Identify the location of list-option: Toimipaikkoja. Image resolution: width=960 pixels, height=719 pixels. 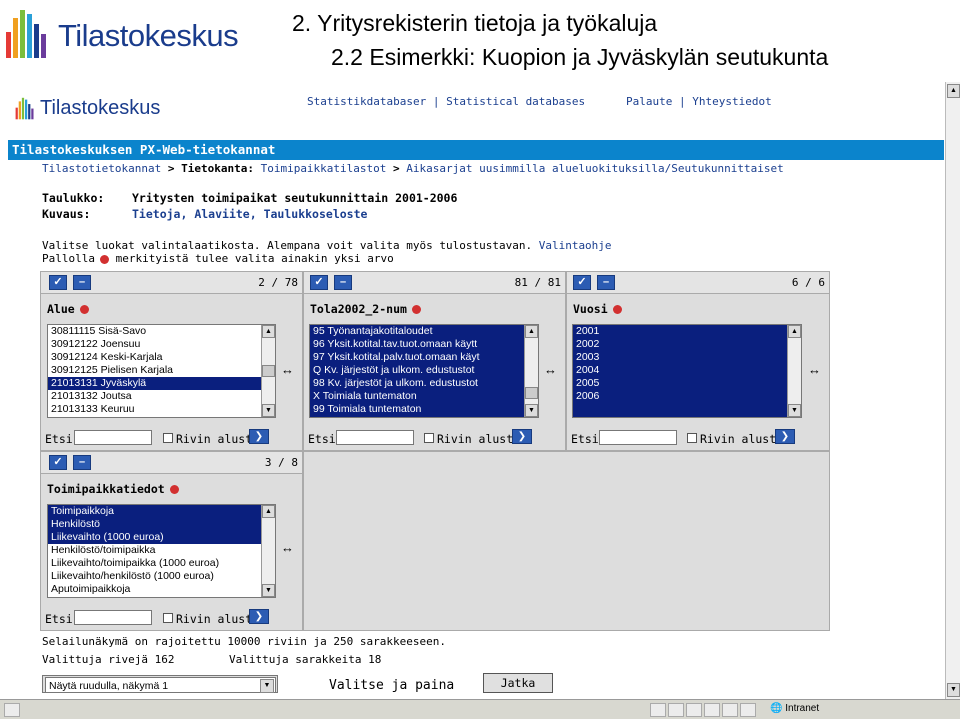
(161, 511).